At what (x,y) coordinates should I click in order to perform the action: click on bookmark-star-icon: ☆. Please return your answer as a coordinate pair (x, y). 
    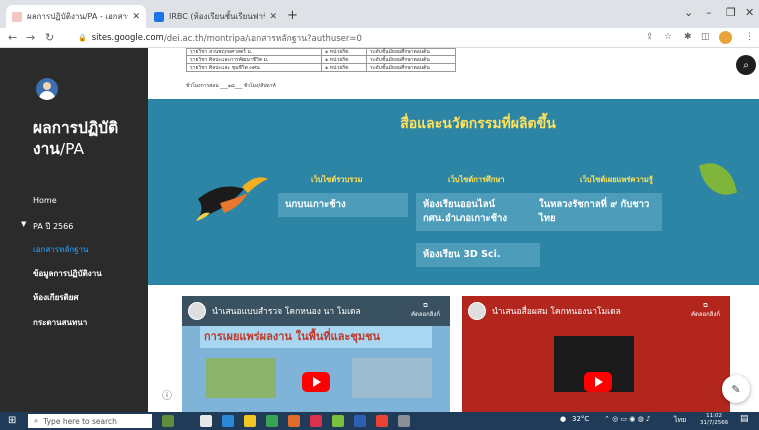
    Looking at the image, I should click on (668, 37).